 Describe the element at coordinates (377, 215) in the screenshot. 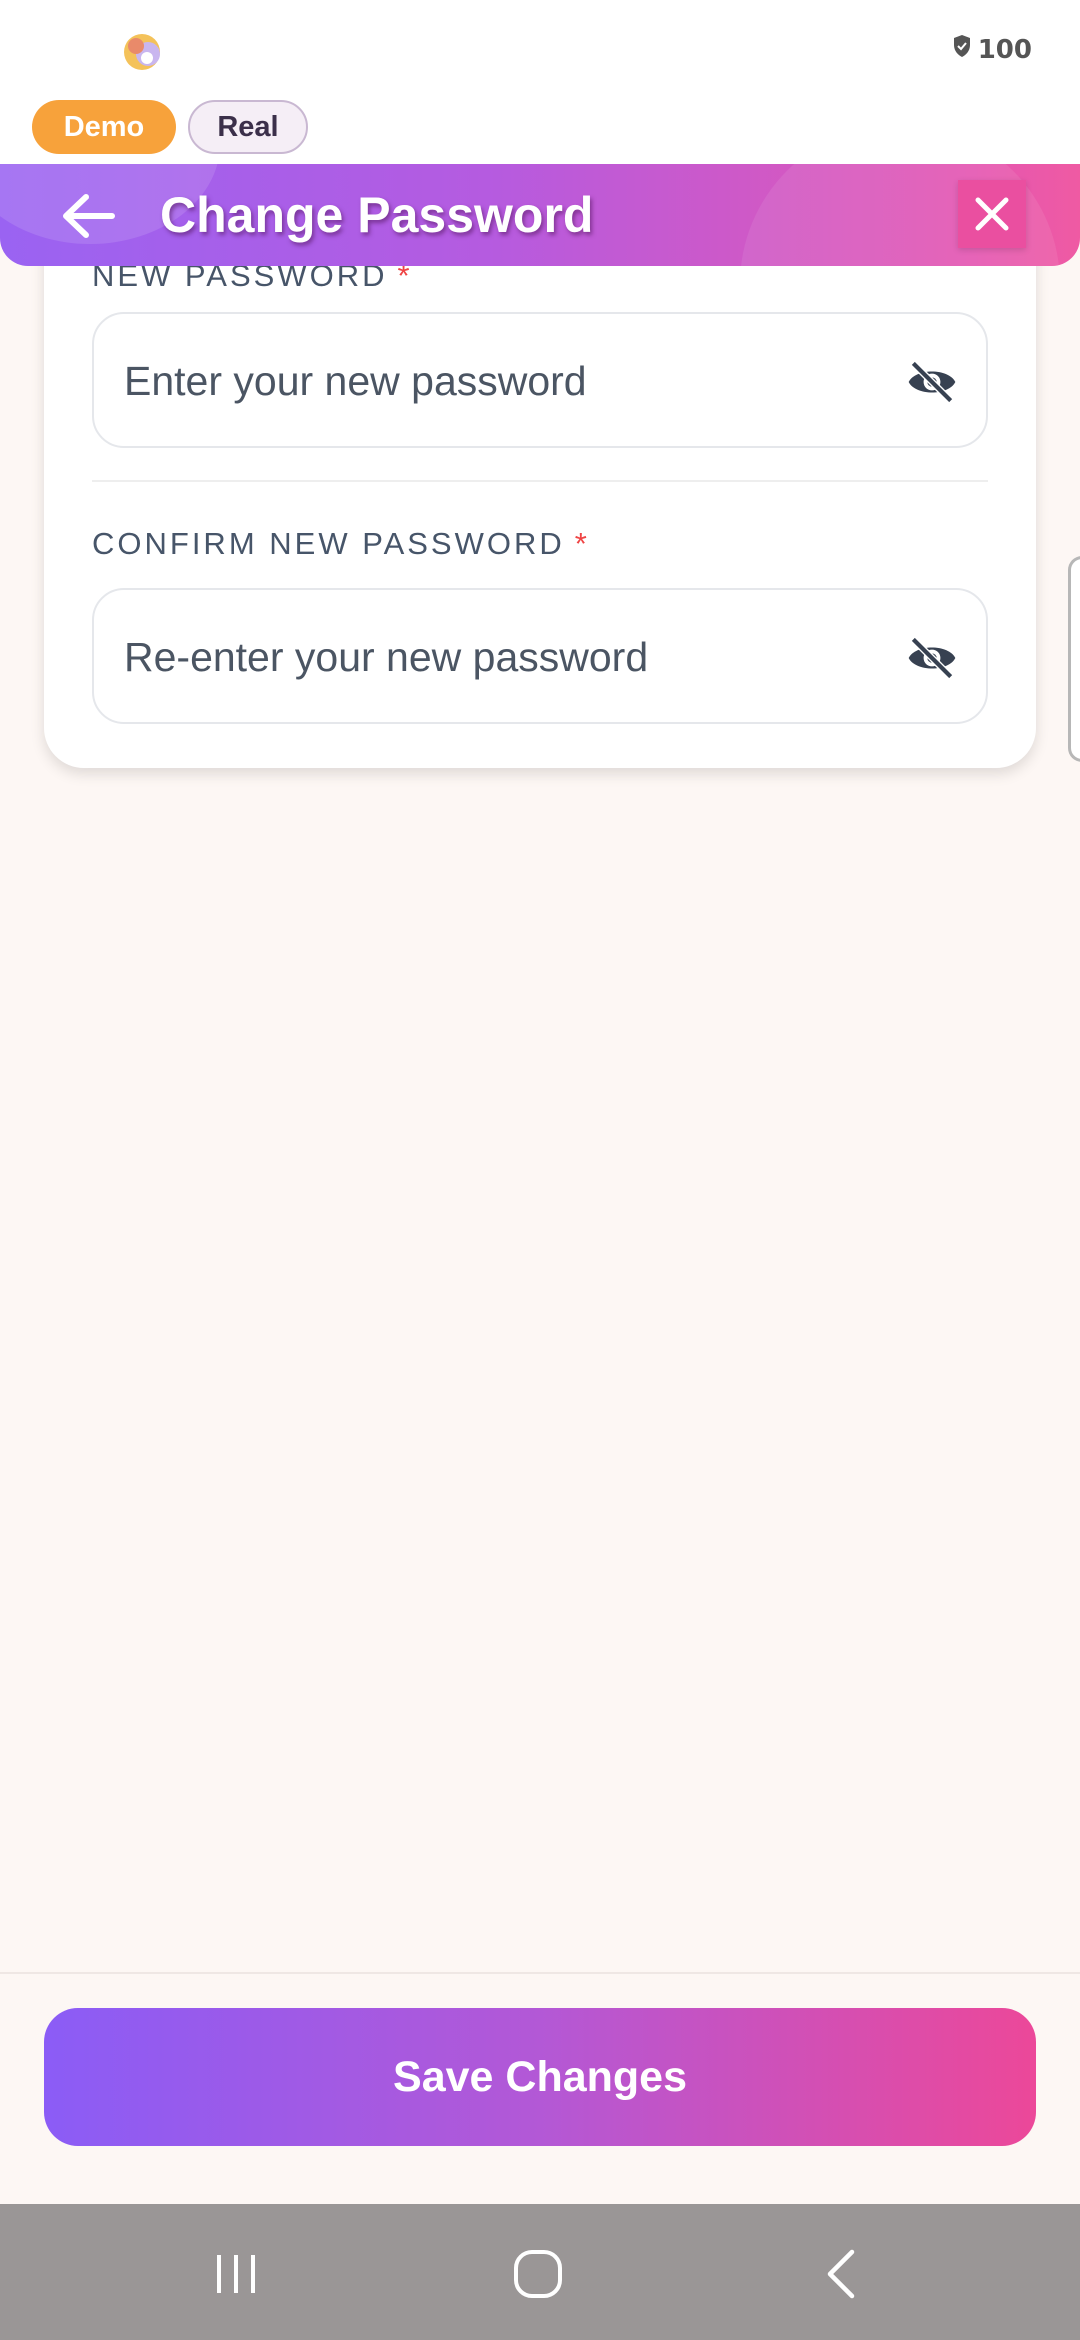

I see `page-title: Change Password` at that location.